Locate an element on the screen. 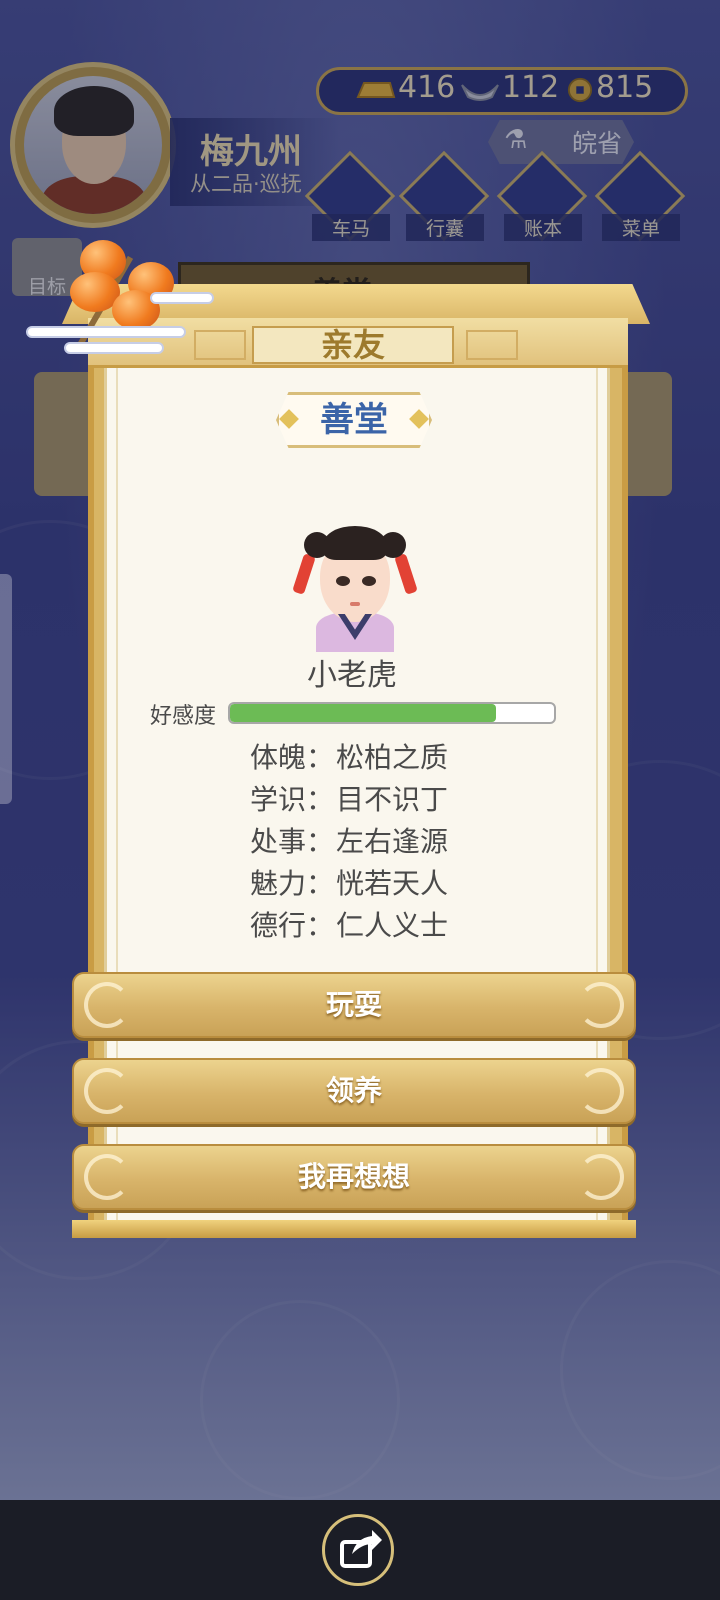 The image size is (720, 1600). attribute-row: 德行：仁人义士 is located at coordinates (370, 924).